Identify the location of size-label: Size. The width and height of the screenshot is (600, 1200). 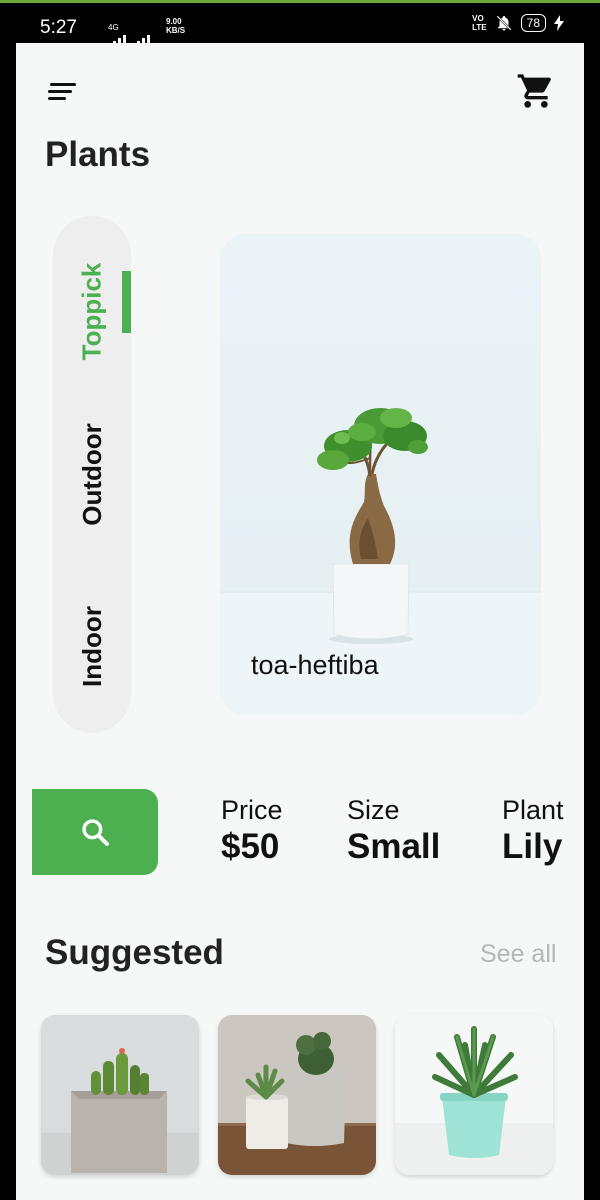
(373, 810).